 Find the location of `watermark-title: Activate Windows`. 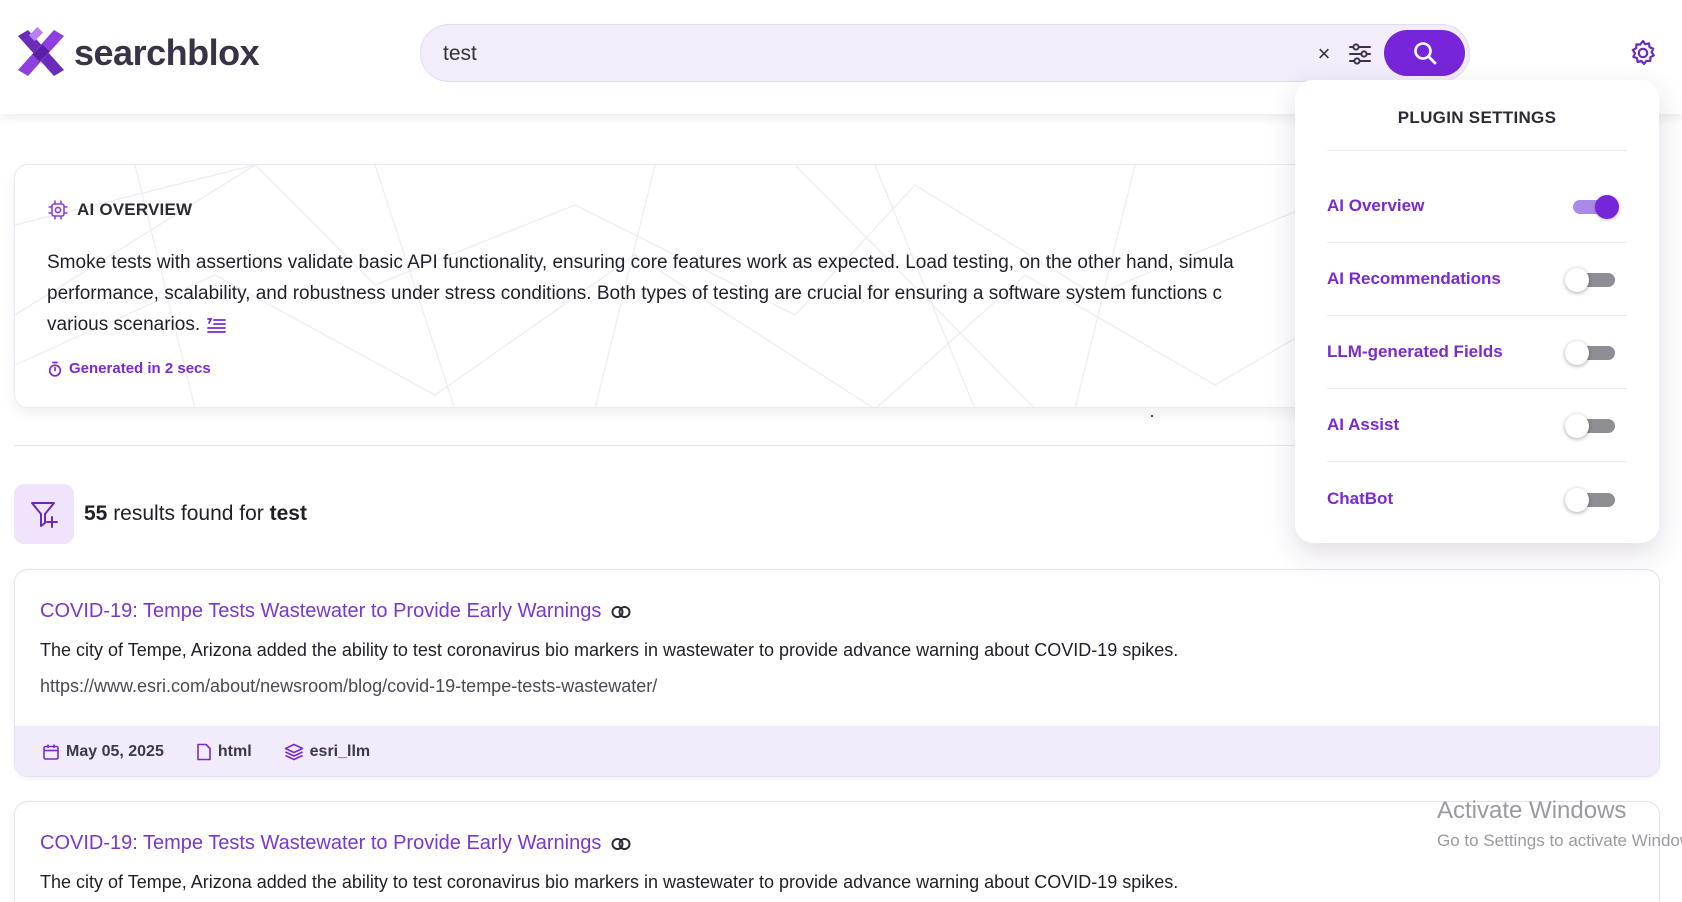

watermark-title: Activate Windows is located at coordinates (1532, 810).